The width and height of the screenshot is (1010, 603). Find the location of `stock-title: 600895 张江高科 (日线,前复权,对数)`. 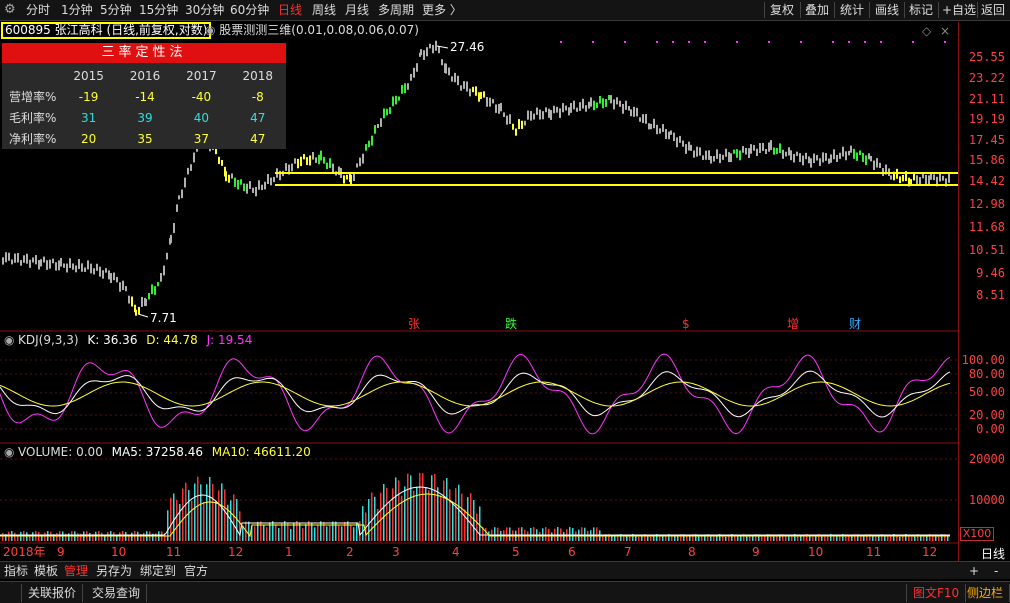

stock-title: 600895 张江高科 (日线,前复权,对数) is located at coordinates (106, 30).